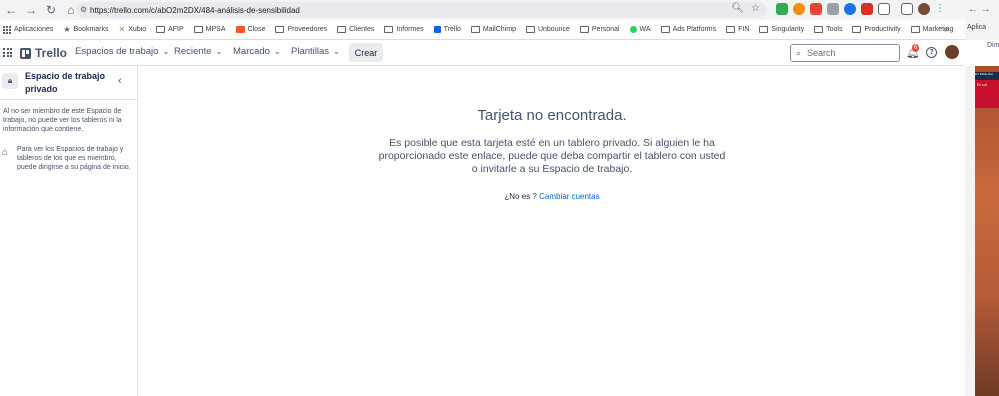  Describe the element at coordinates (884, 9) in the screenshot. I see `extensions-puzzle-icon` at that location.